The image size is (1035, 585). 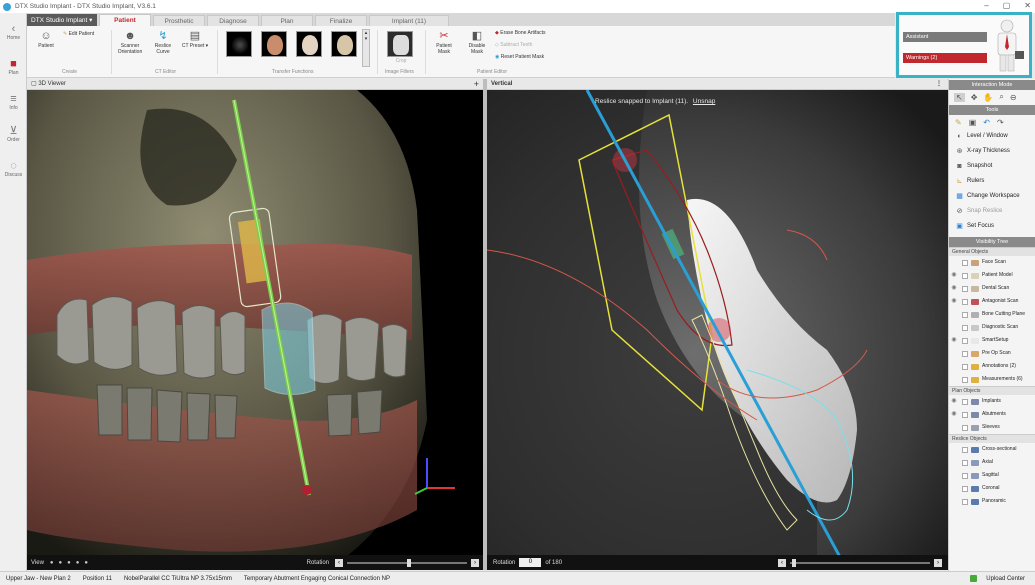 I want to click on zoom-out-icon: ⊖, so click(x=1013, y=97).